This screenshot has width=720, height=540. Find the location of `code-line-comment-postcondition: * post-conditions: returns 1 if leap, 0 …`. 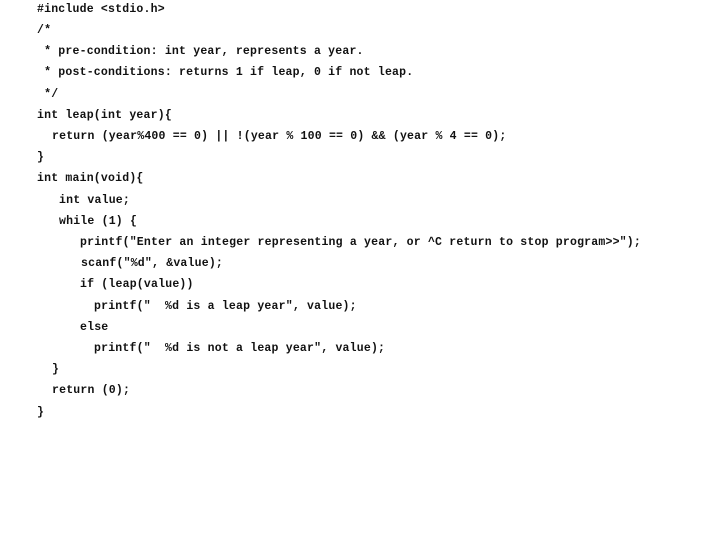

code-line-comment-postcondition: * post-conditions: returns 1 if leap, 0 … is located at coordinates (225, 72).